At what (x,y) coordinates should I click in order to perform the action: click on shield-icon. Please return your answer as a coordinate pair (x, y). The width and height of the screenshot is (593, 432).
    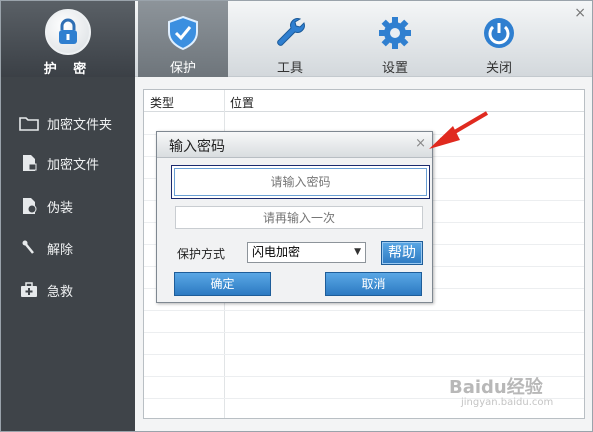
    Looking at the image, I should click on (183, 33).